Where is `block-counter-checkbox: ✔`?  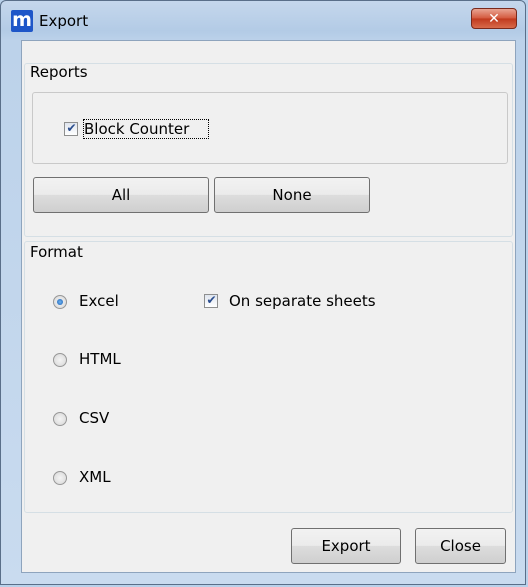
block-counter-checkbox: ✔ is located at coordinates (71, 128).